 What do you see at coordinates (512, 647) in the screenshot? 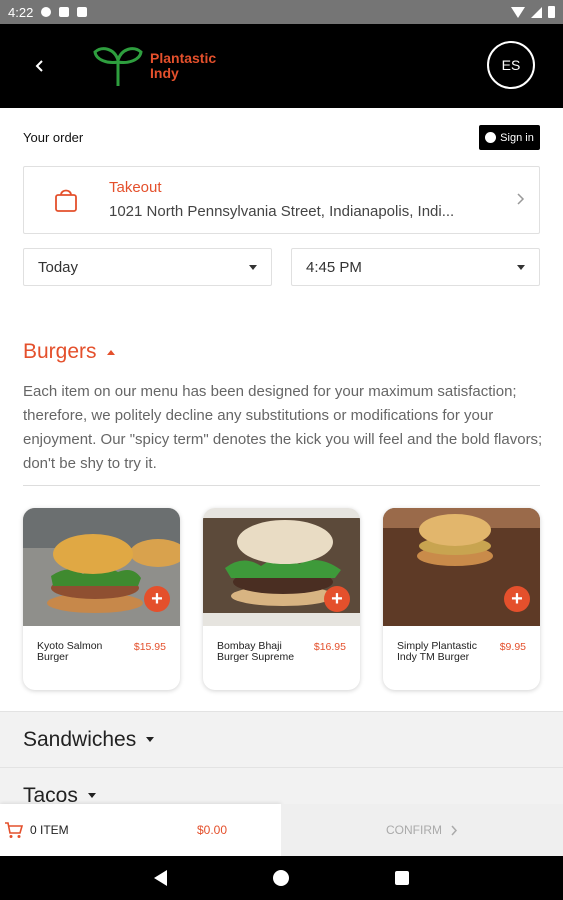
I see `item-price: $9.95` at bounding box center [512, 647].